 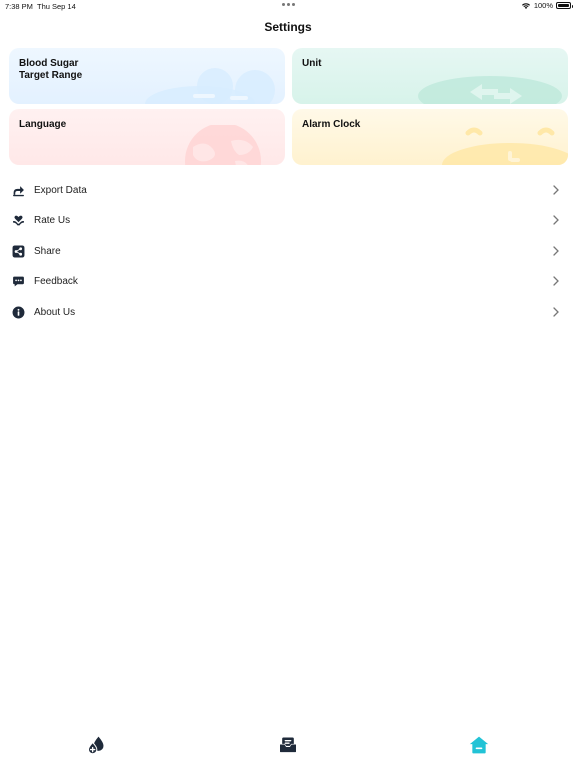 I want to click on blood-drop-icon, so click(x=95, y=745).